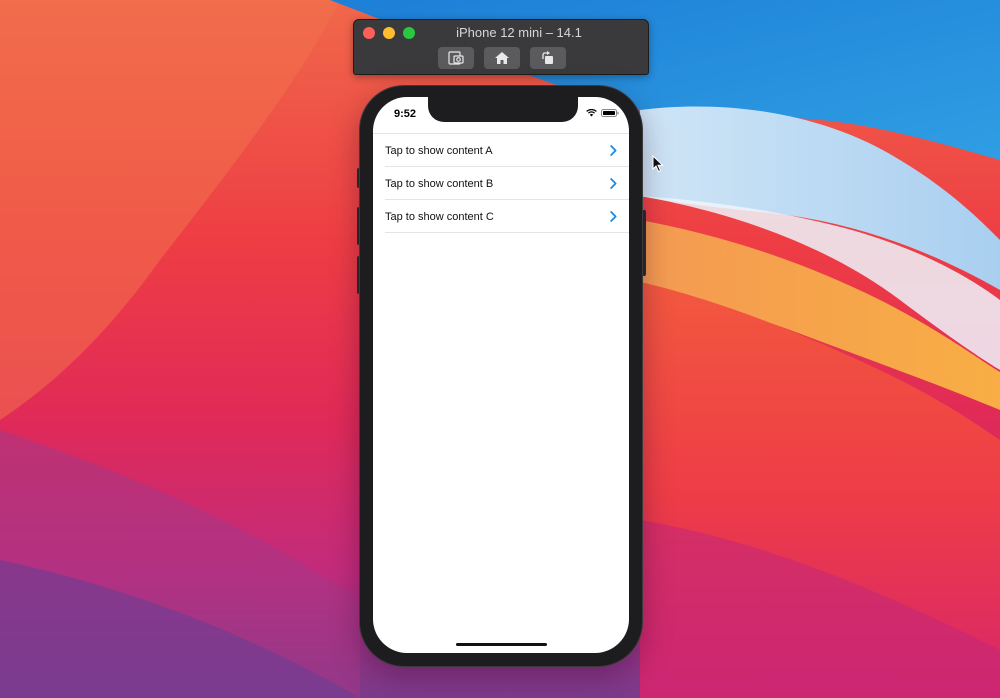 This screenshot has height=698, width=1000. Describe the element at coordinates (658, 164) in the screenshot. I see `mouse-pointer-icon` at that location.